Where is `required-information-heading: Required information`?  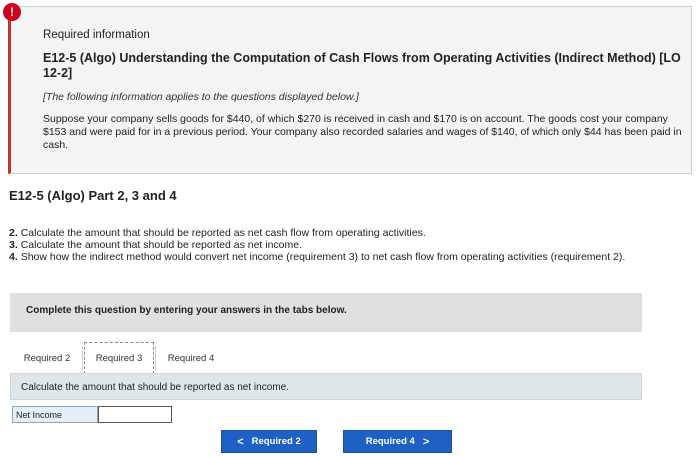 required-information-heading: Required information is located at coordinates (96, 35).